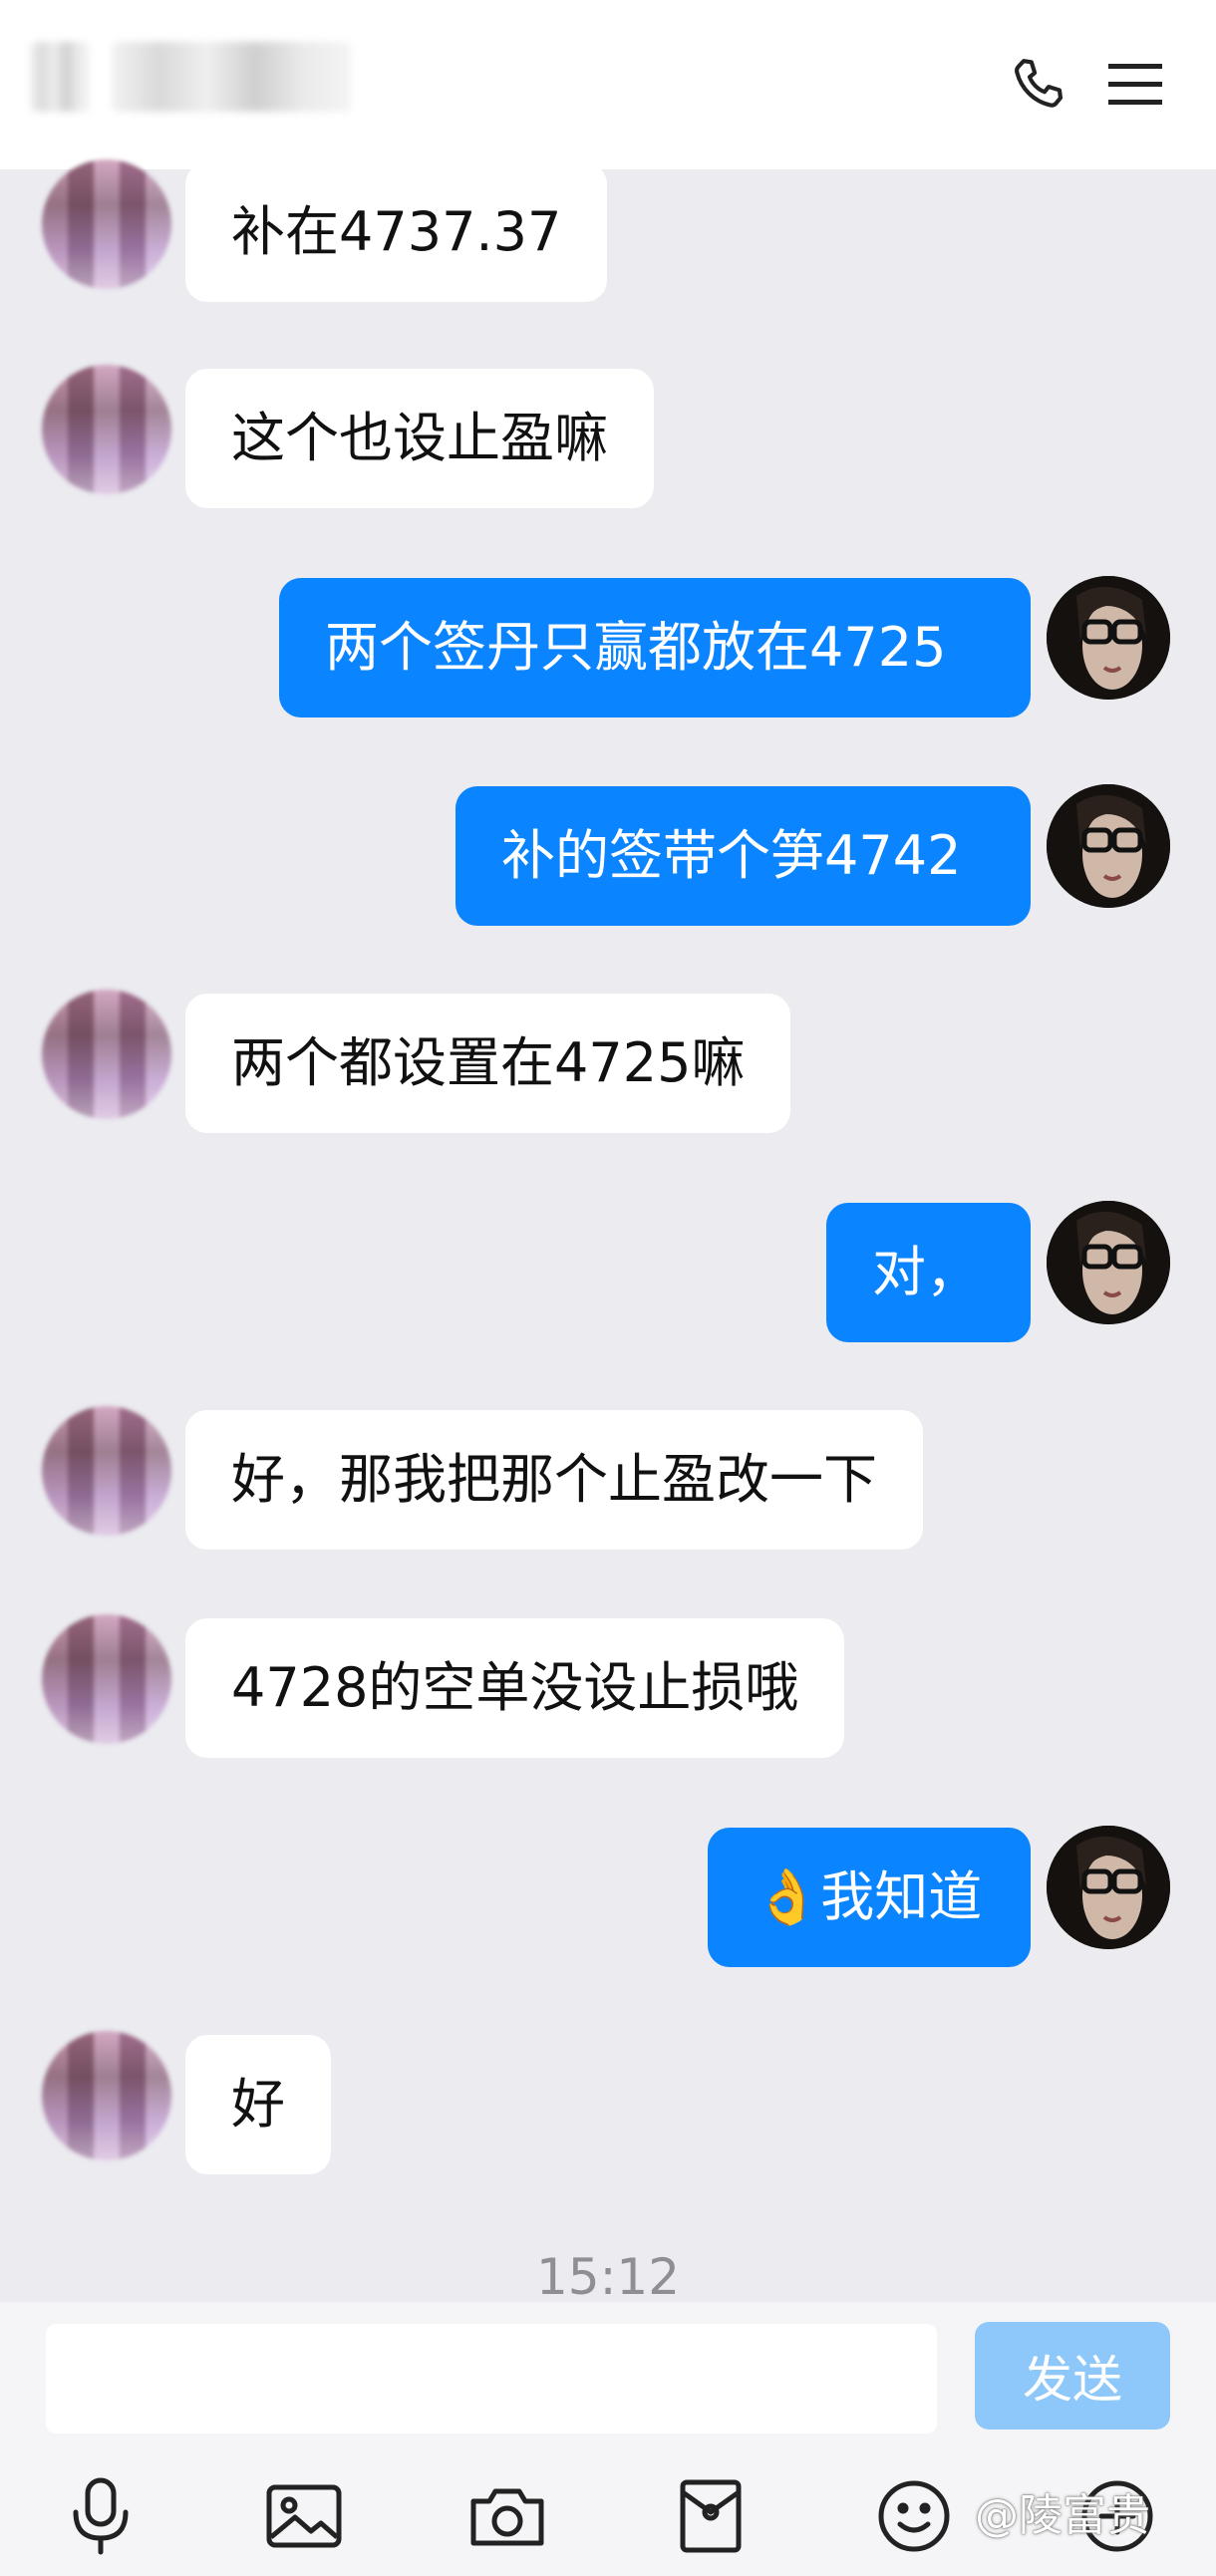 This screenshot has height=2576, width=1216. Describe the element at coordinates (420, 438) in the screenshot. I see `incoming-message: 这个也设止盈嘛` at that location.